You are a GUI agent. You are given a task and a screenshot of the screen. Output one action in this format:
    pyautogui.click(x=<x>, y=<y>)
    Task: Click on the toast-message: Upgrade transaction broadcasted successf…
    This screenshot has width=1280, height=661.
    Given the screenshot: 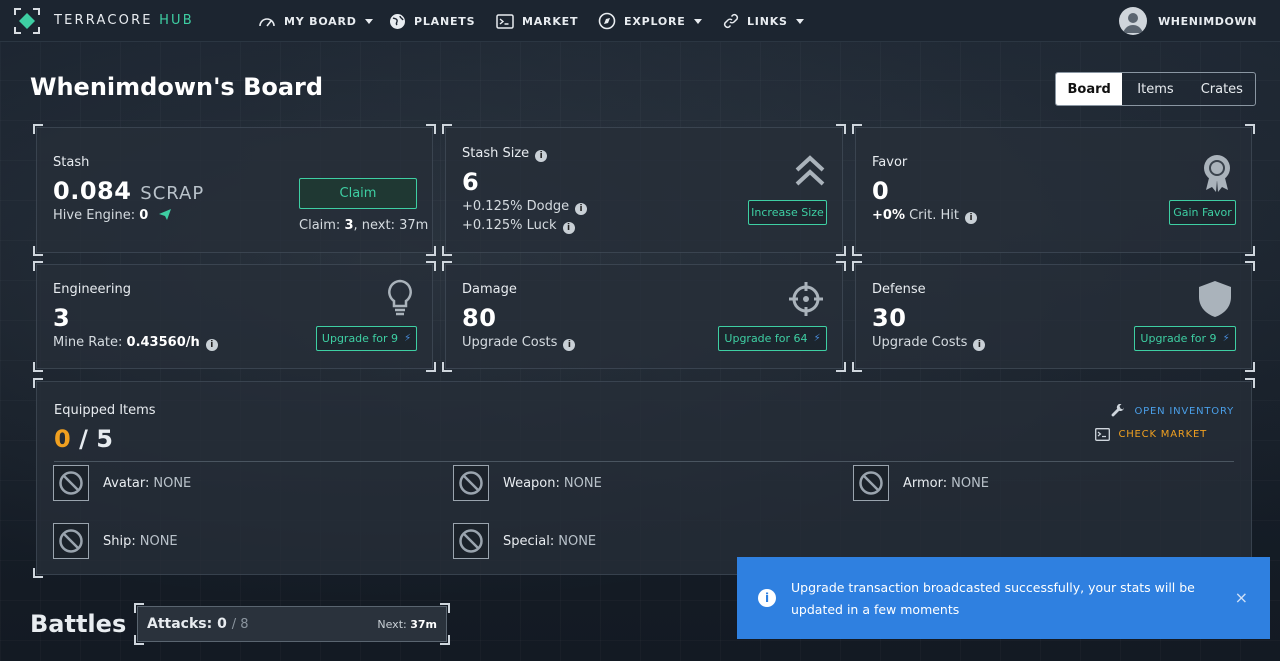 What is the action you would take?
    pyautogui.click(x=993, y=598)
    